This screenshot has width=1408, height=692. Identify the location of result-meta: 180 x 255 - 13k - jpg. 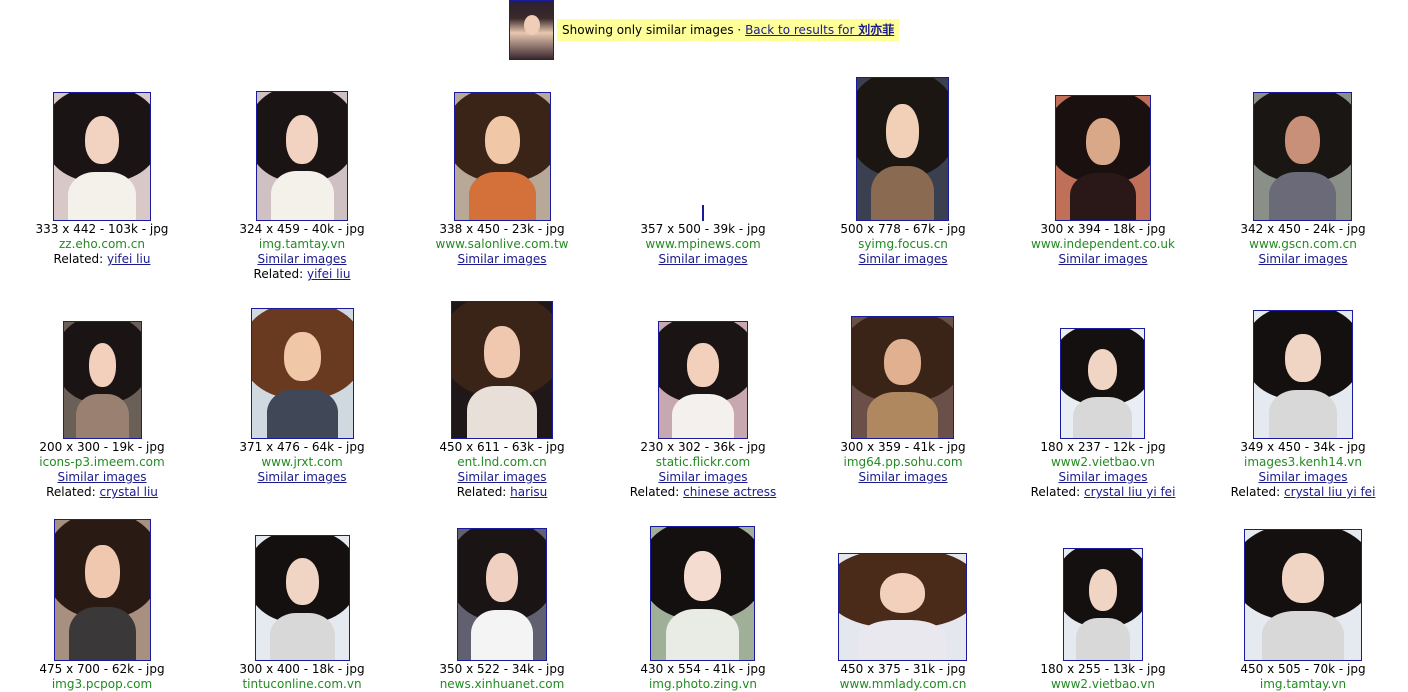
(1103, 669).